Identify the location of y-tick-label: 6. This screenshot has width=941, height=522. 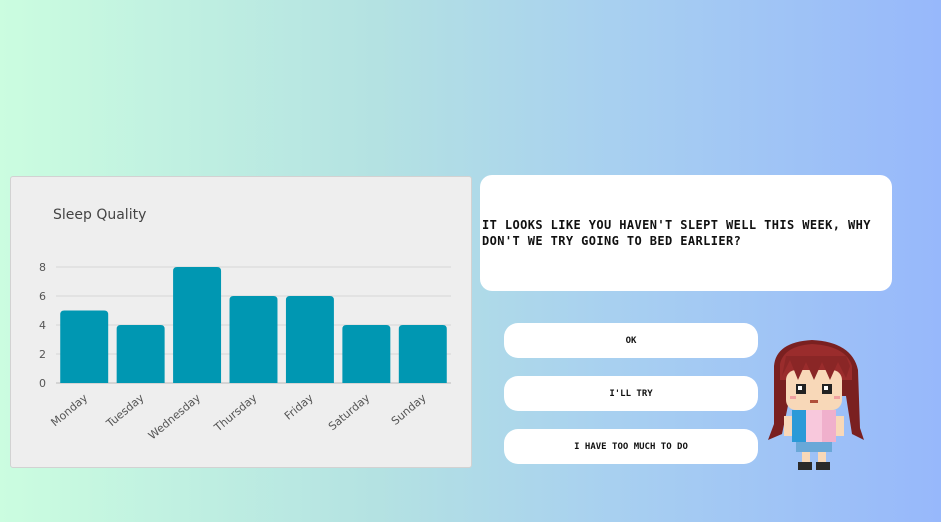
(42, 296).